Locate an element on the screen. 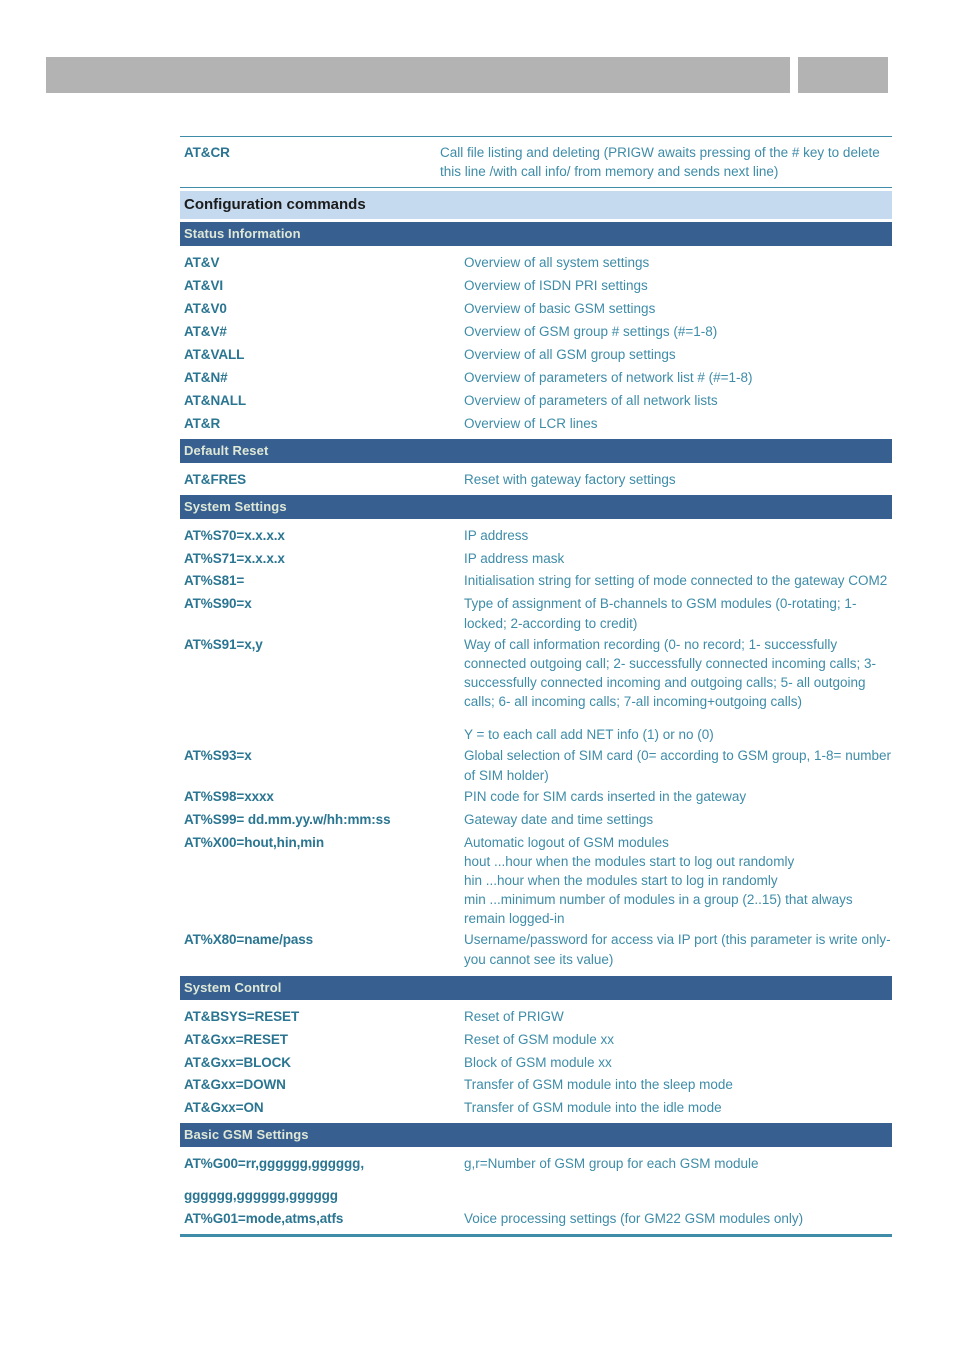 The width and height of the screenshot is (954, 1350). command-description: Reset of GSM module xx is located at coordinates (539, 1039).